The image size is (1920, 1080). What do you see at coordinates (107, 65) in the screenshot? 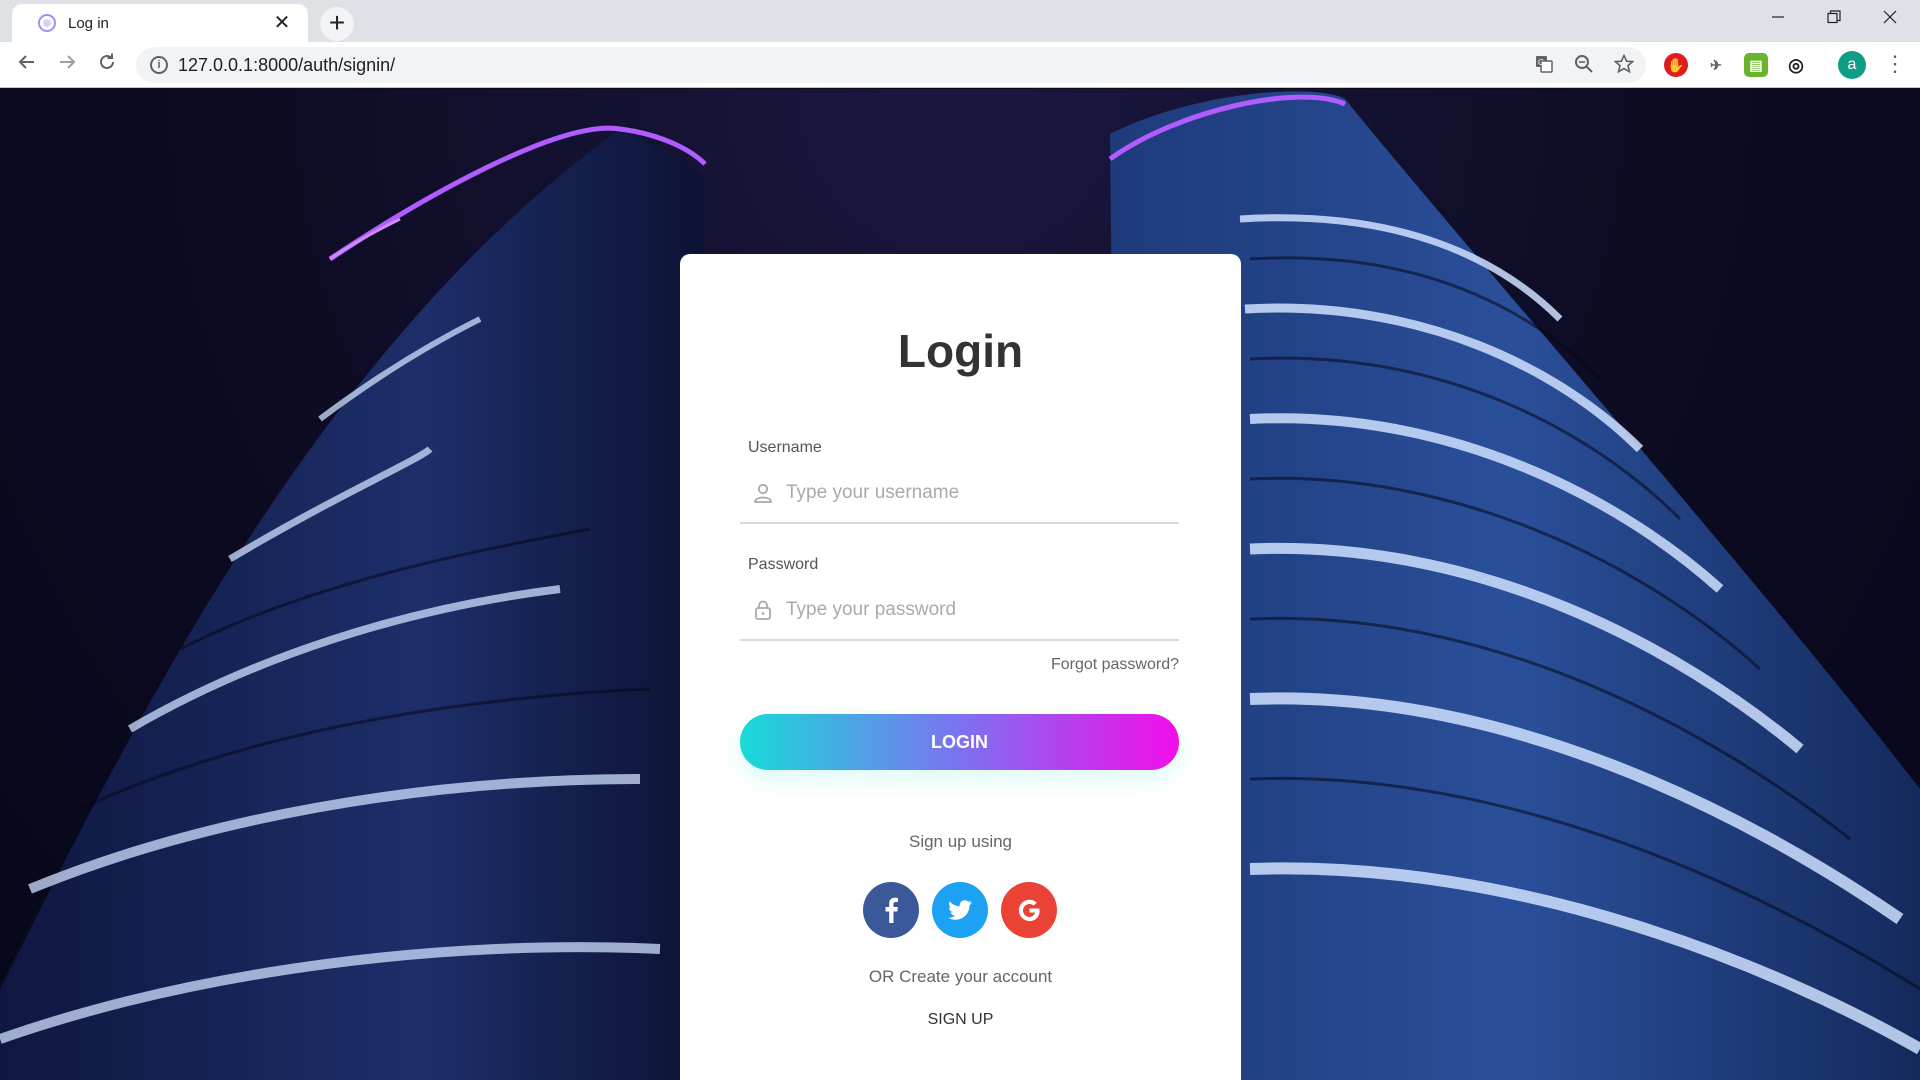
I see `reload-icon` at bounding box center [107, 65].